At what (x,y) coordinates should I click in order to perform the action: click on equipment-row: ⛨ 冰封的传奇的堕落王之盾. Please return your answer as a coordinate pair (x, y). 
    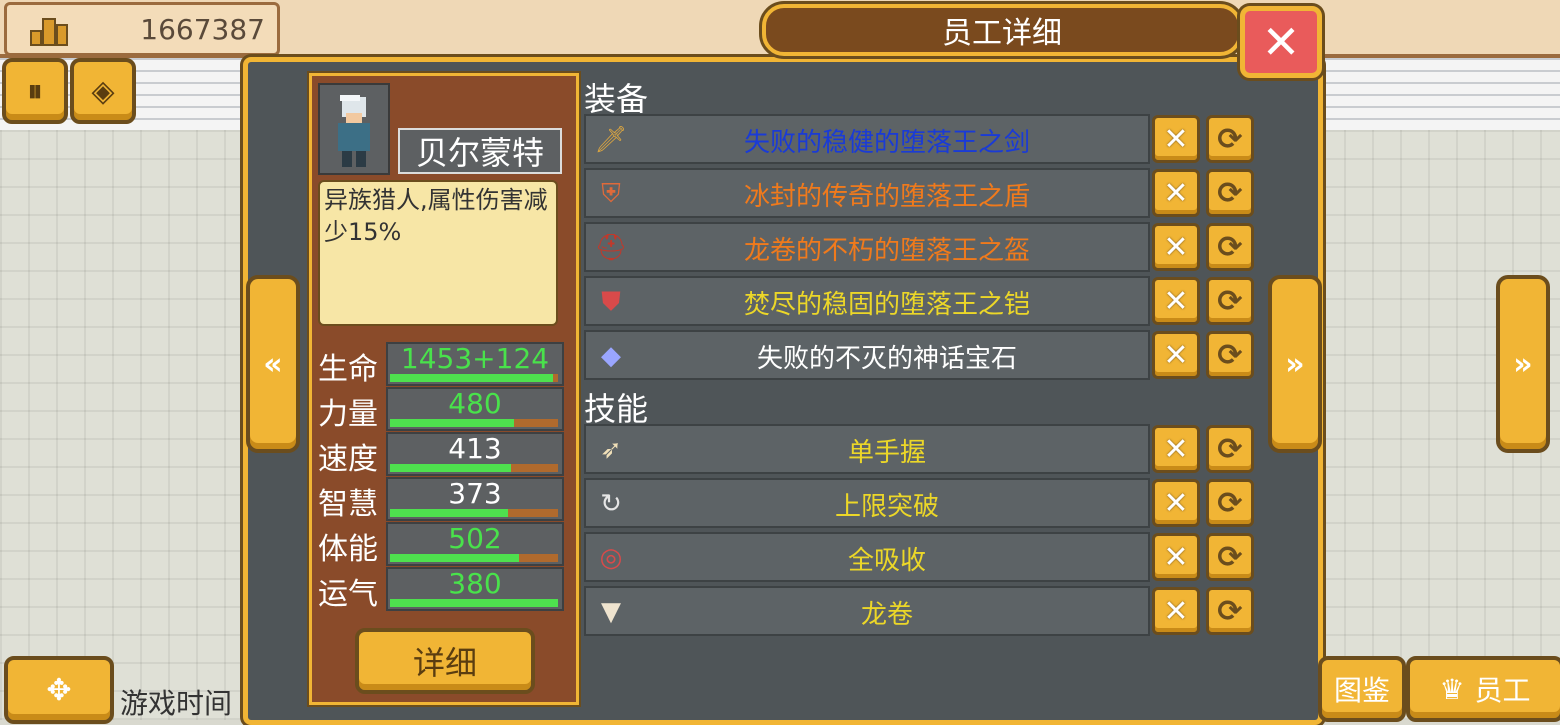
    Looking at the image, I should click on (867, 193).